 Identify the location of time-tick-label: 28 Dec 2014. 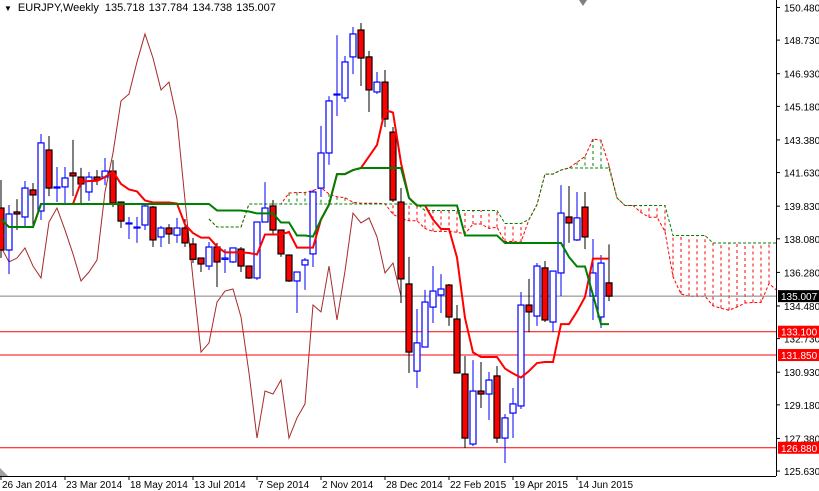
(414, 485).